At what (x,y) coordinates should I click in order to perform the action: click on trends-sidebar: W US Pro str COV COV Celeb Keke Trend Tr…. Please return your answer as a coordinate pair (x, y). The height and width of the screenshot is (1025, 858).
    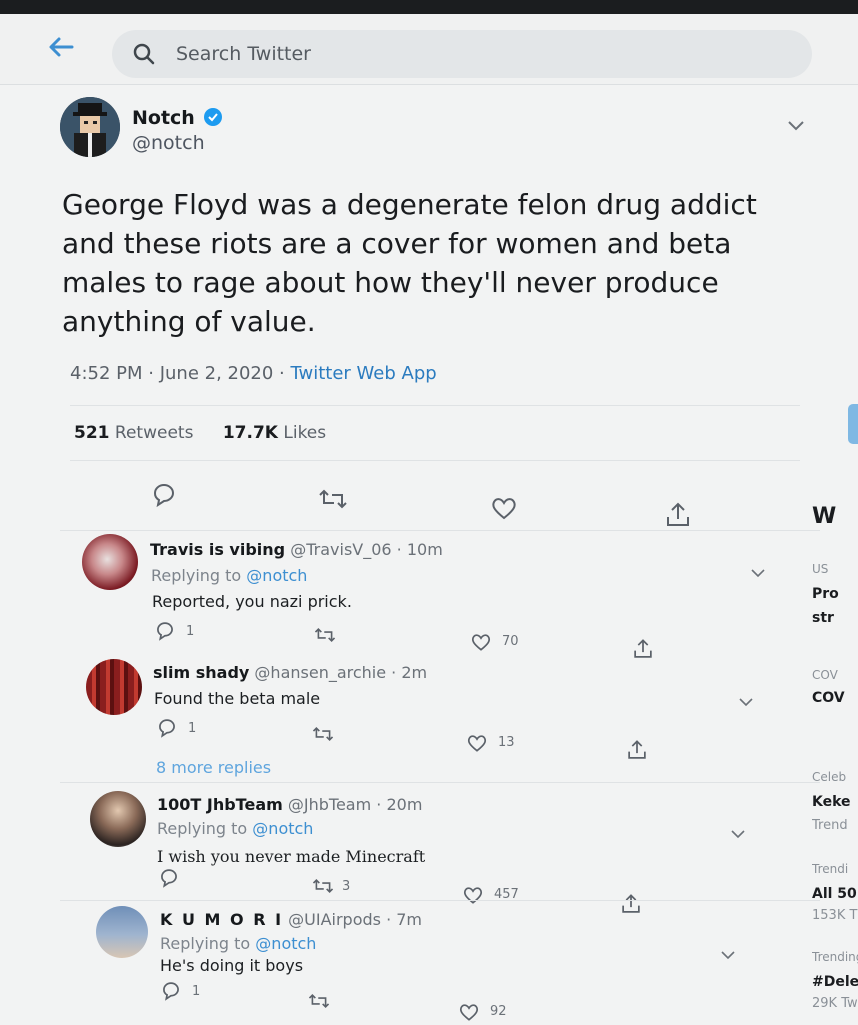
    Looking at the image, I should click on (835, 747).